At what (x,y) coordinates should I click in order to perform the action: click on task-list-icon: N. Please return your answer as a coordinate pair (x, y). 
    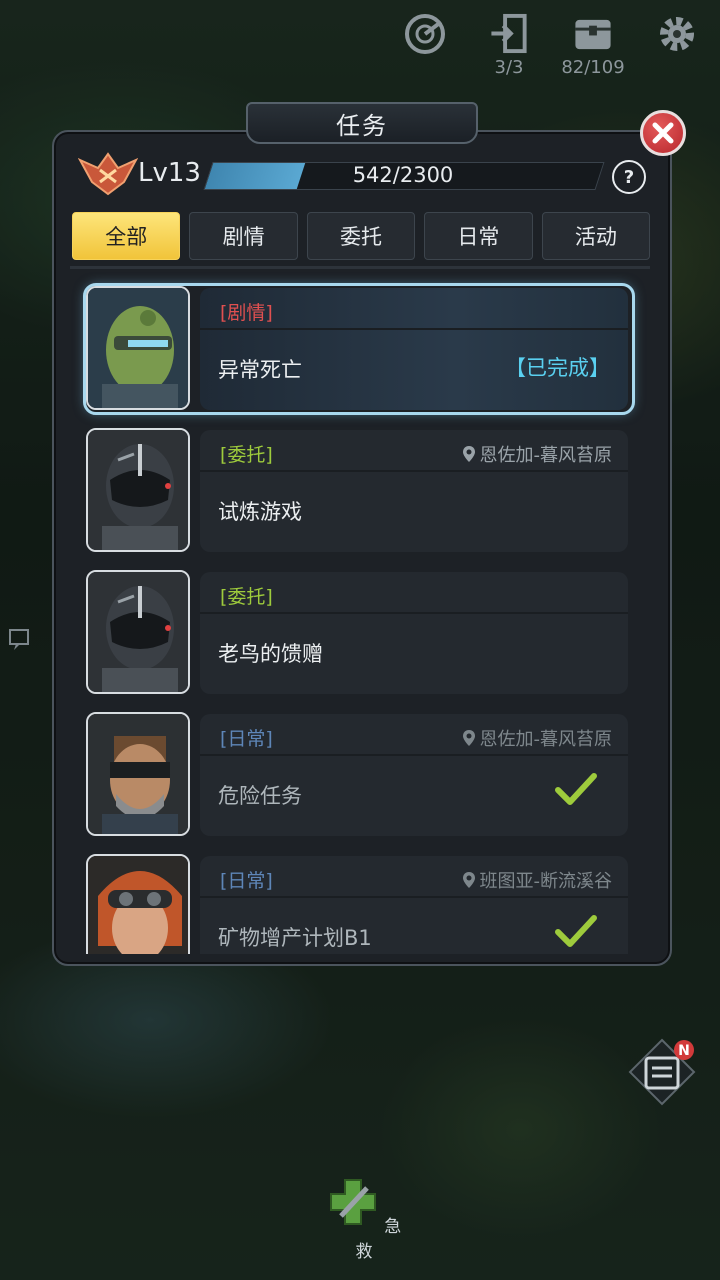
    Looking at the image, I should click on (662, 1072).